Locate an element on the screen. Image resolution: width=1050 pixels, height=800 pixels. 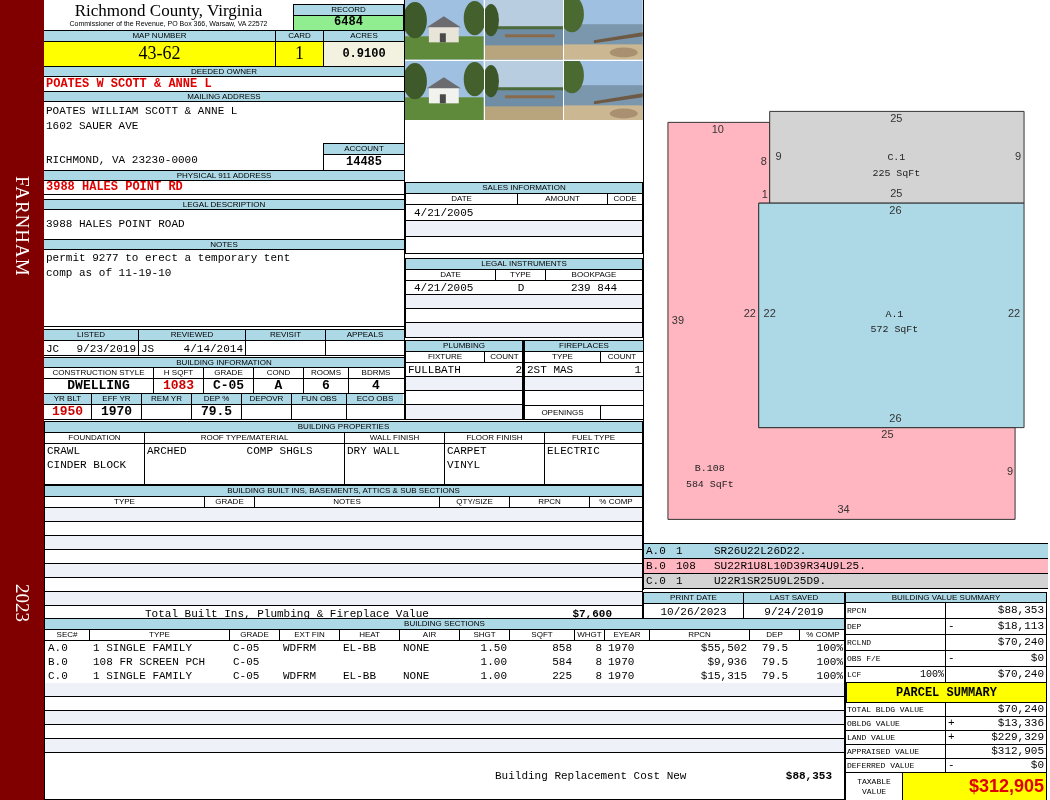
column-heading: NOTES is located at coordinates (347, 502).